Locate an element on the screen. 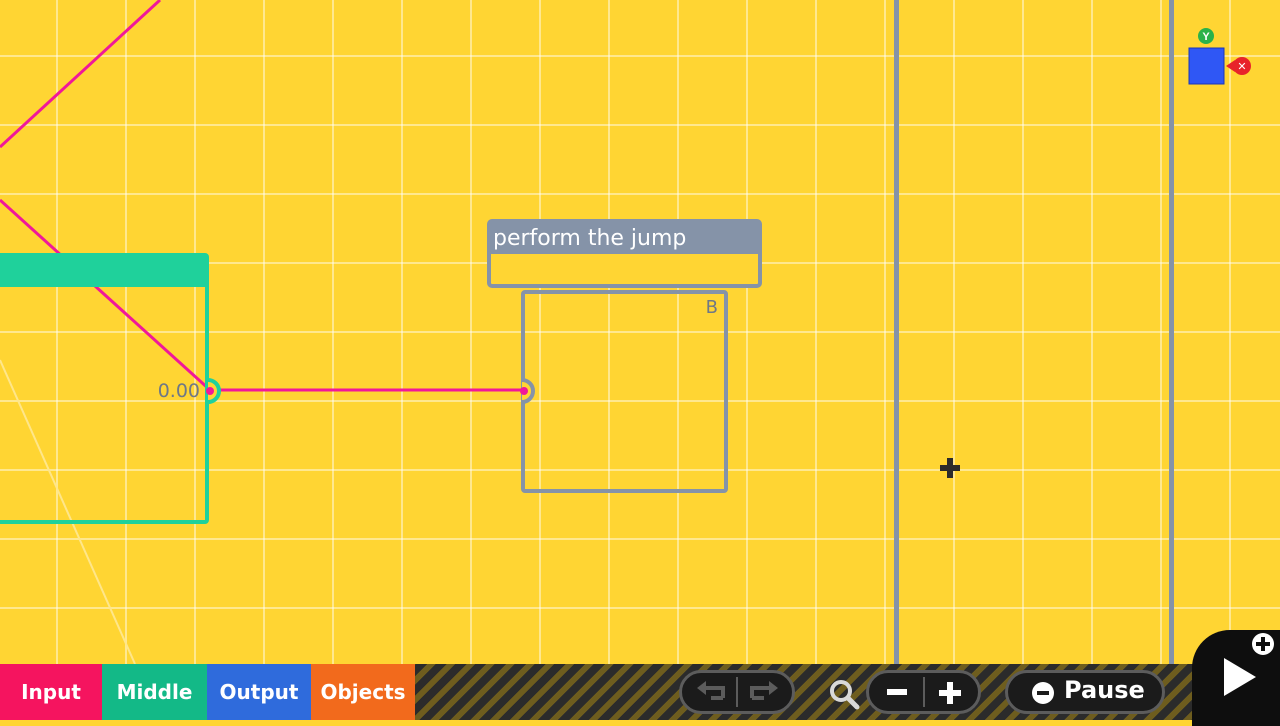  port-value: 0.00 is located at coordinates (178, 391).